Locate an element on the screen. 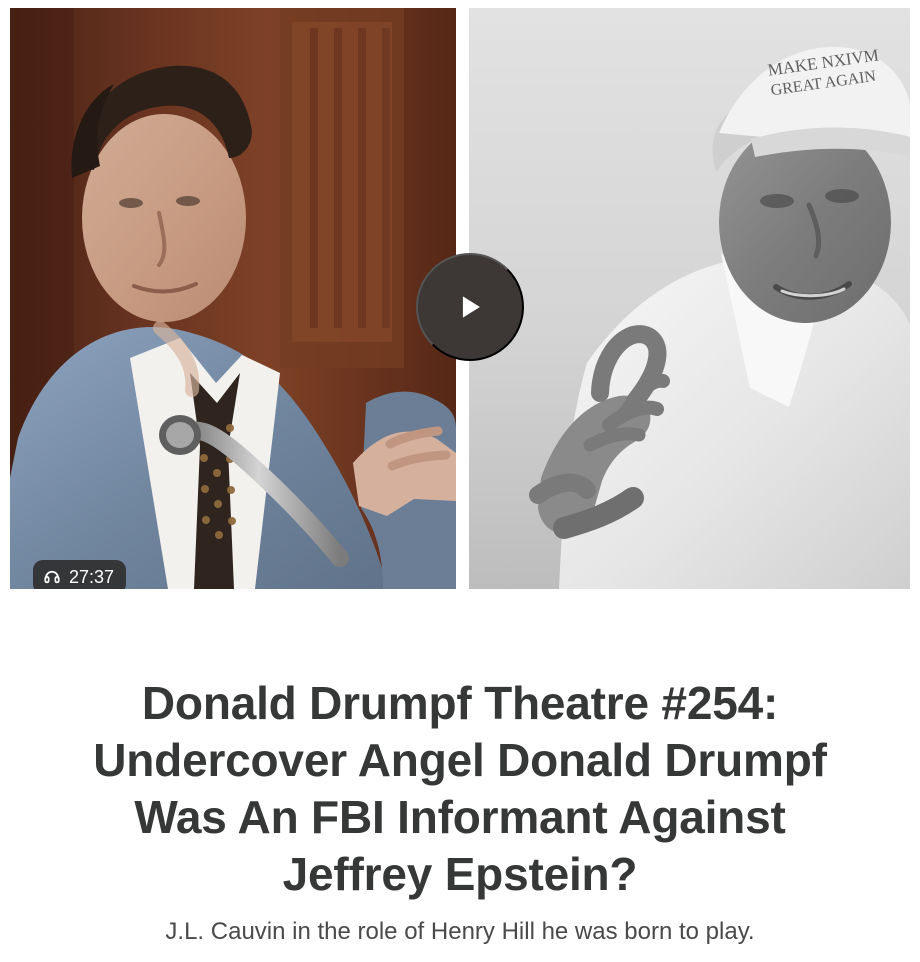  play-icon is located at coordinates (471, 307).